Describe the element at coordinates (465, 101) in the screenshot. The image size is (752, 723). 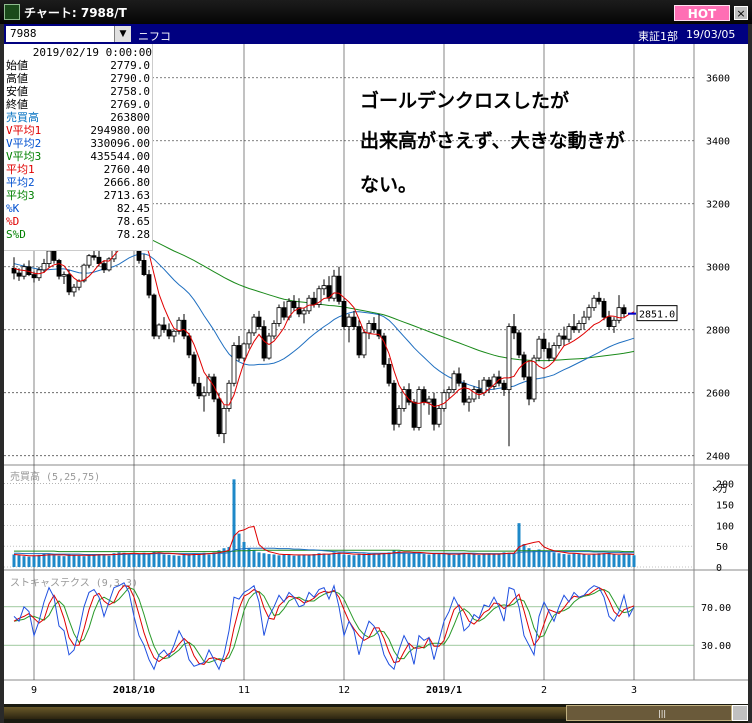
I see `annotation-line-1: ゴールデンクロスしたが` at that location.